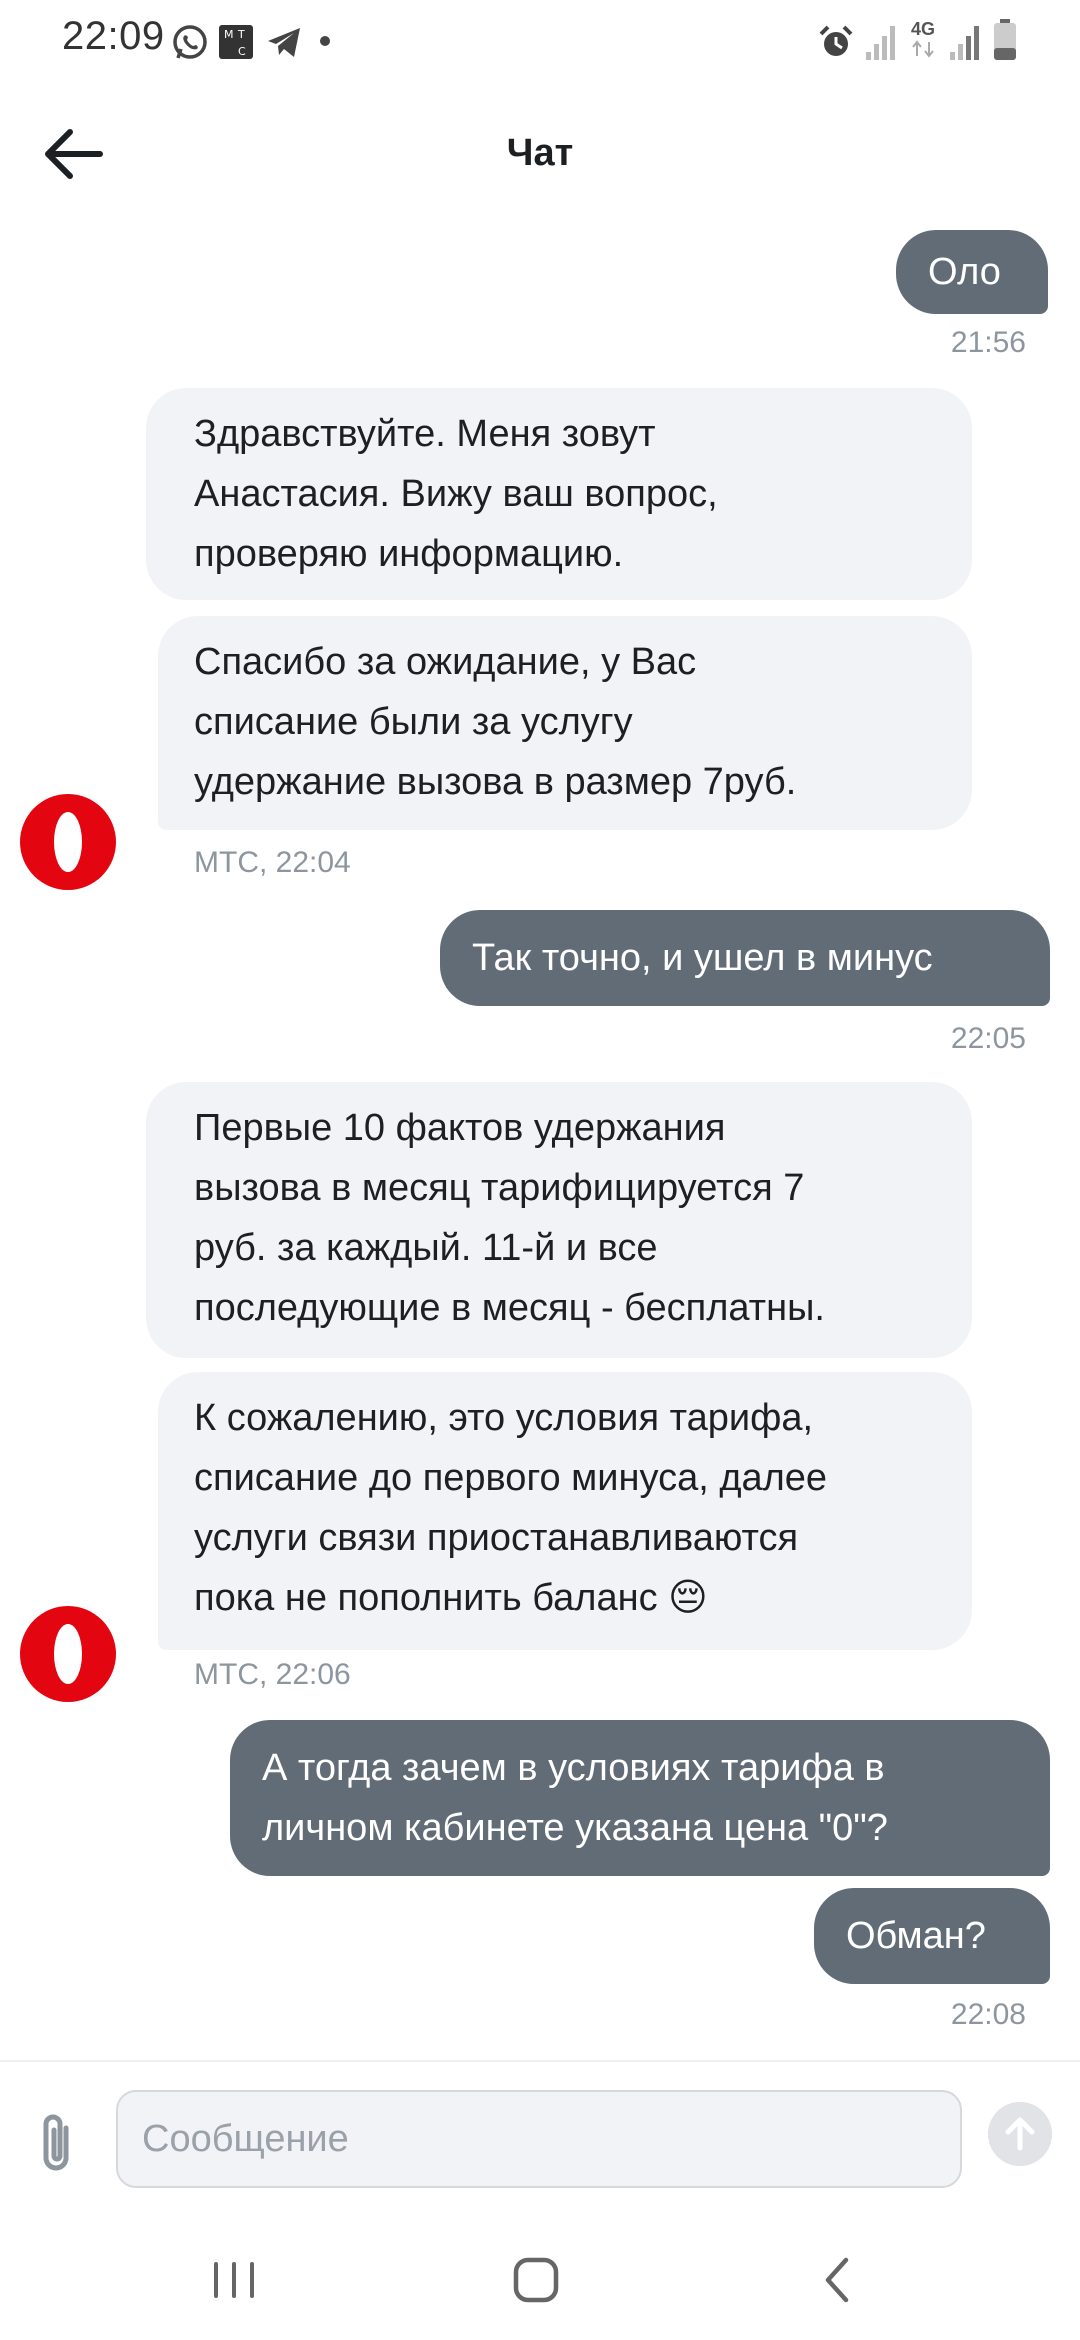  I want to click on system-nav-bar, so click(540, 2280).